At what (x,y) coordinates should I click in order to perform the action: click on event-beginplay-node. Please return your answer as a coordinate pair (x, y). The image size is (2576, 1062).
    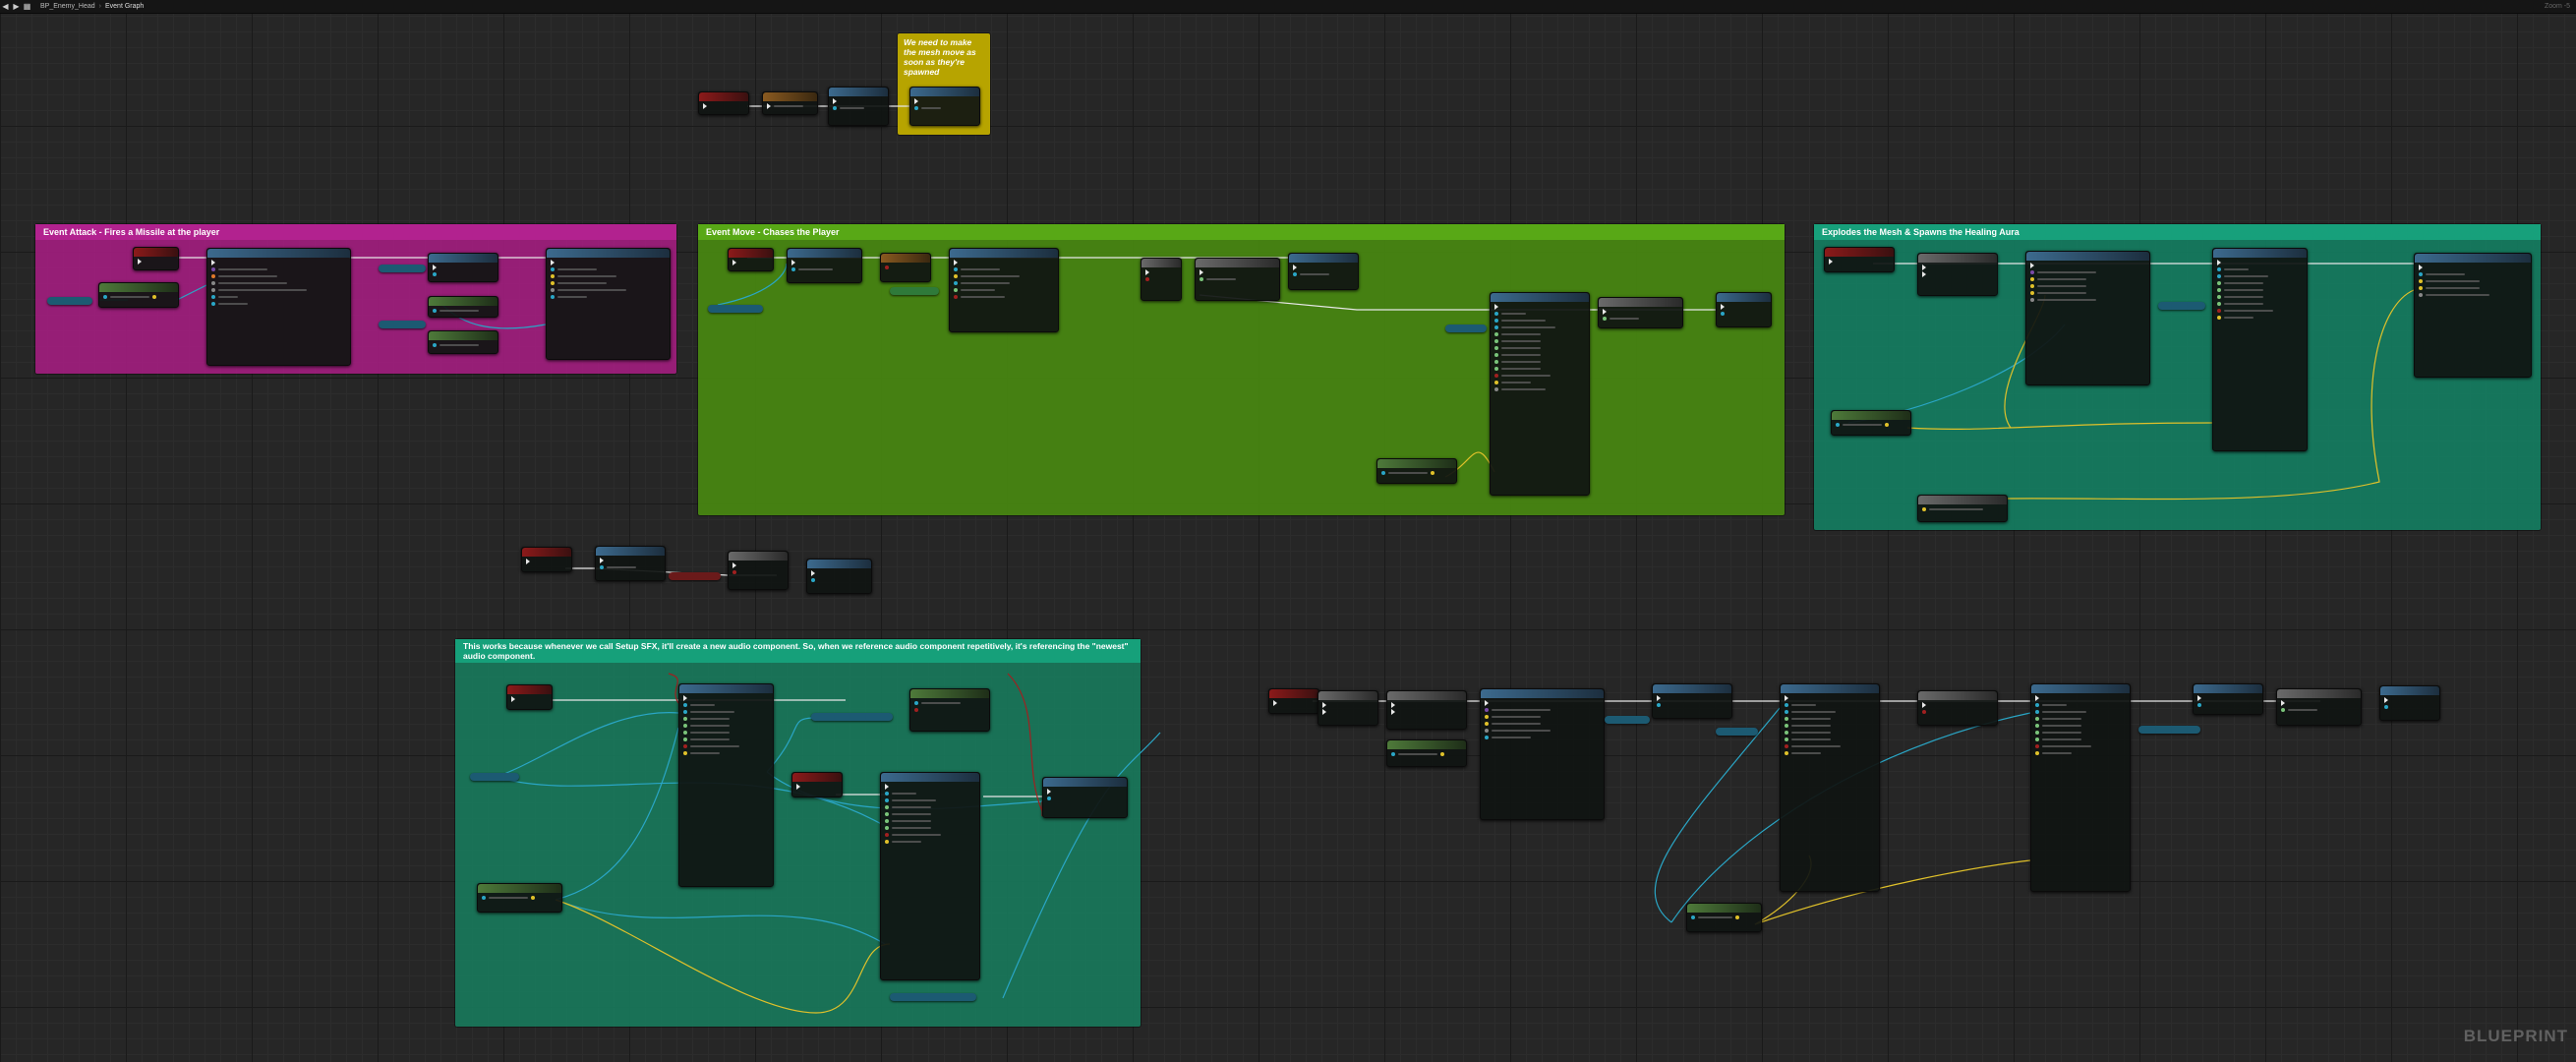
    Looking at the image, I should click on (723, 103).